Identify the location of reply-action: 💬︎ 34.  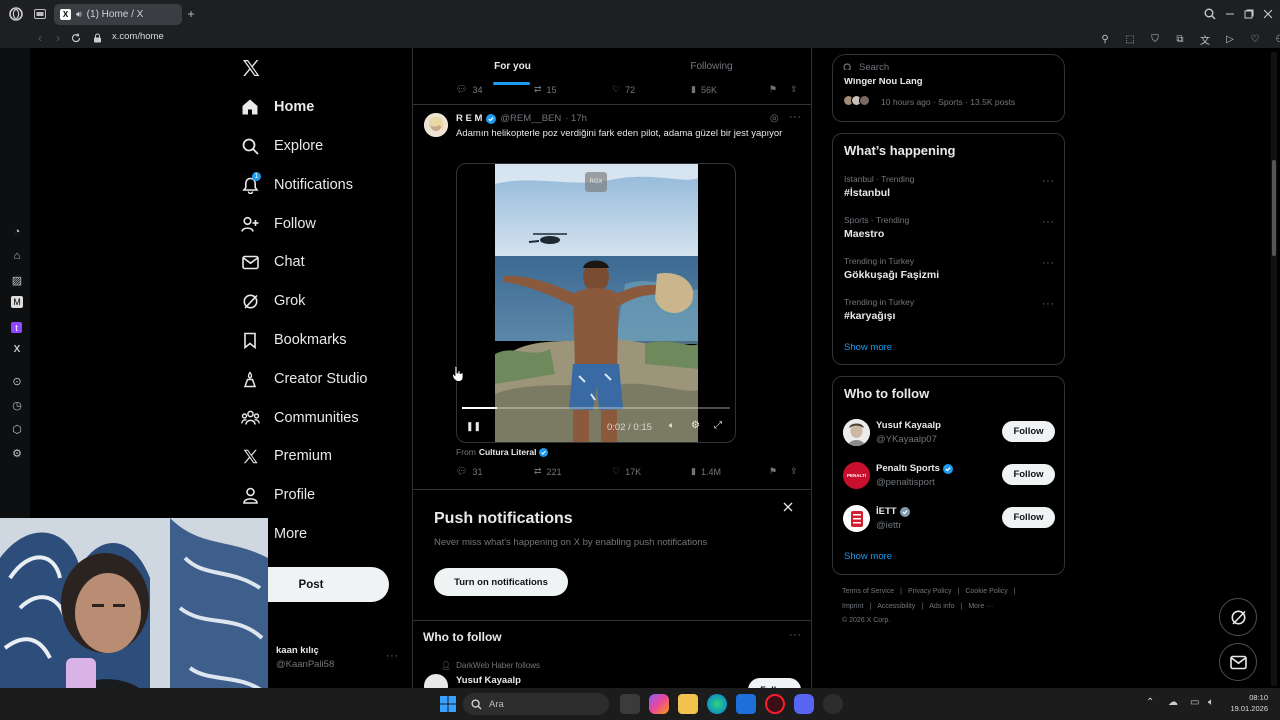
(469, 89).